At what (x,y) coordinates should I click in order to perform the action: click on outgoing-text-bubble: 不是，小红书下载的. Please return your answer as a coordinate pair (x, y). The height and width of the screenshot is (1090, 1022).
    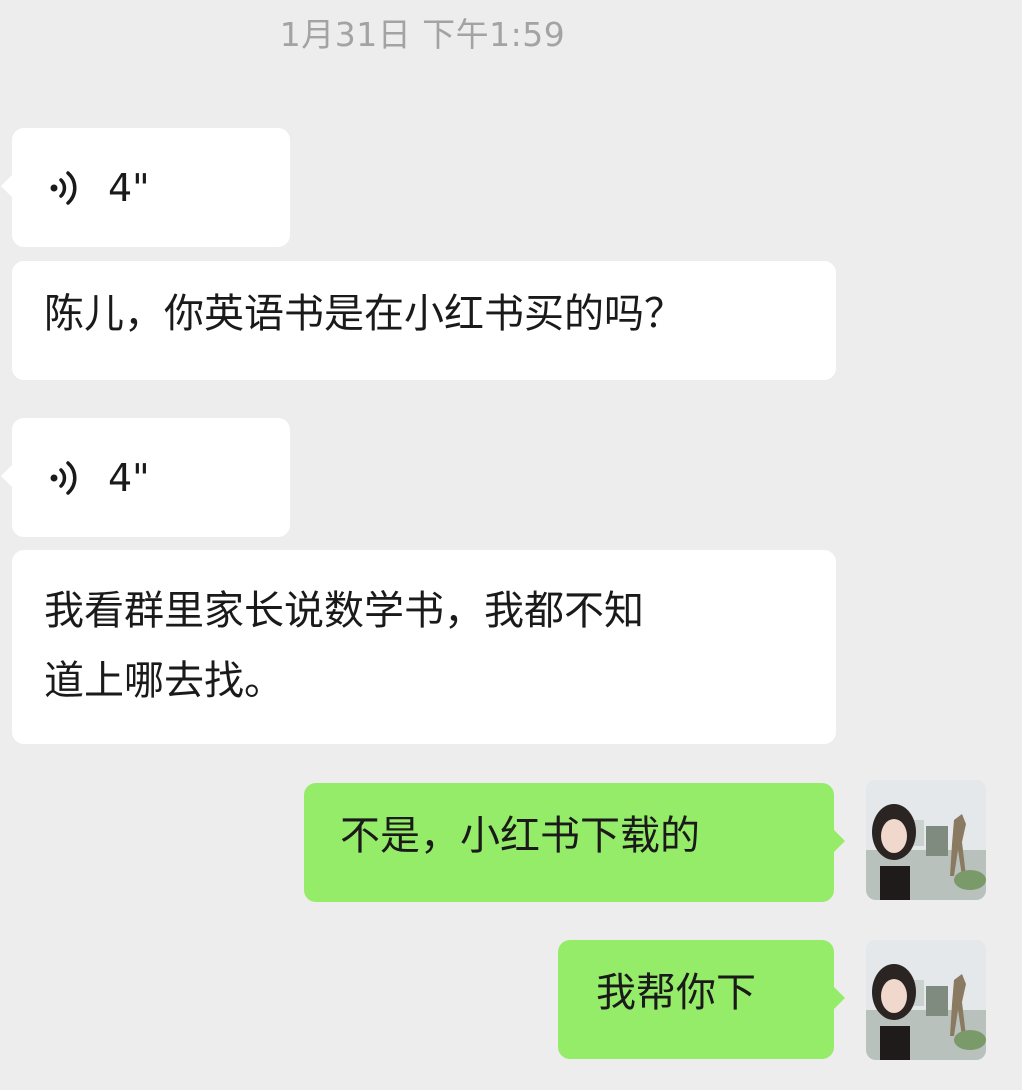
    Looking at the image, I should click on (574, 842).